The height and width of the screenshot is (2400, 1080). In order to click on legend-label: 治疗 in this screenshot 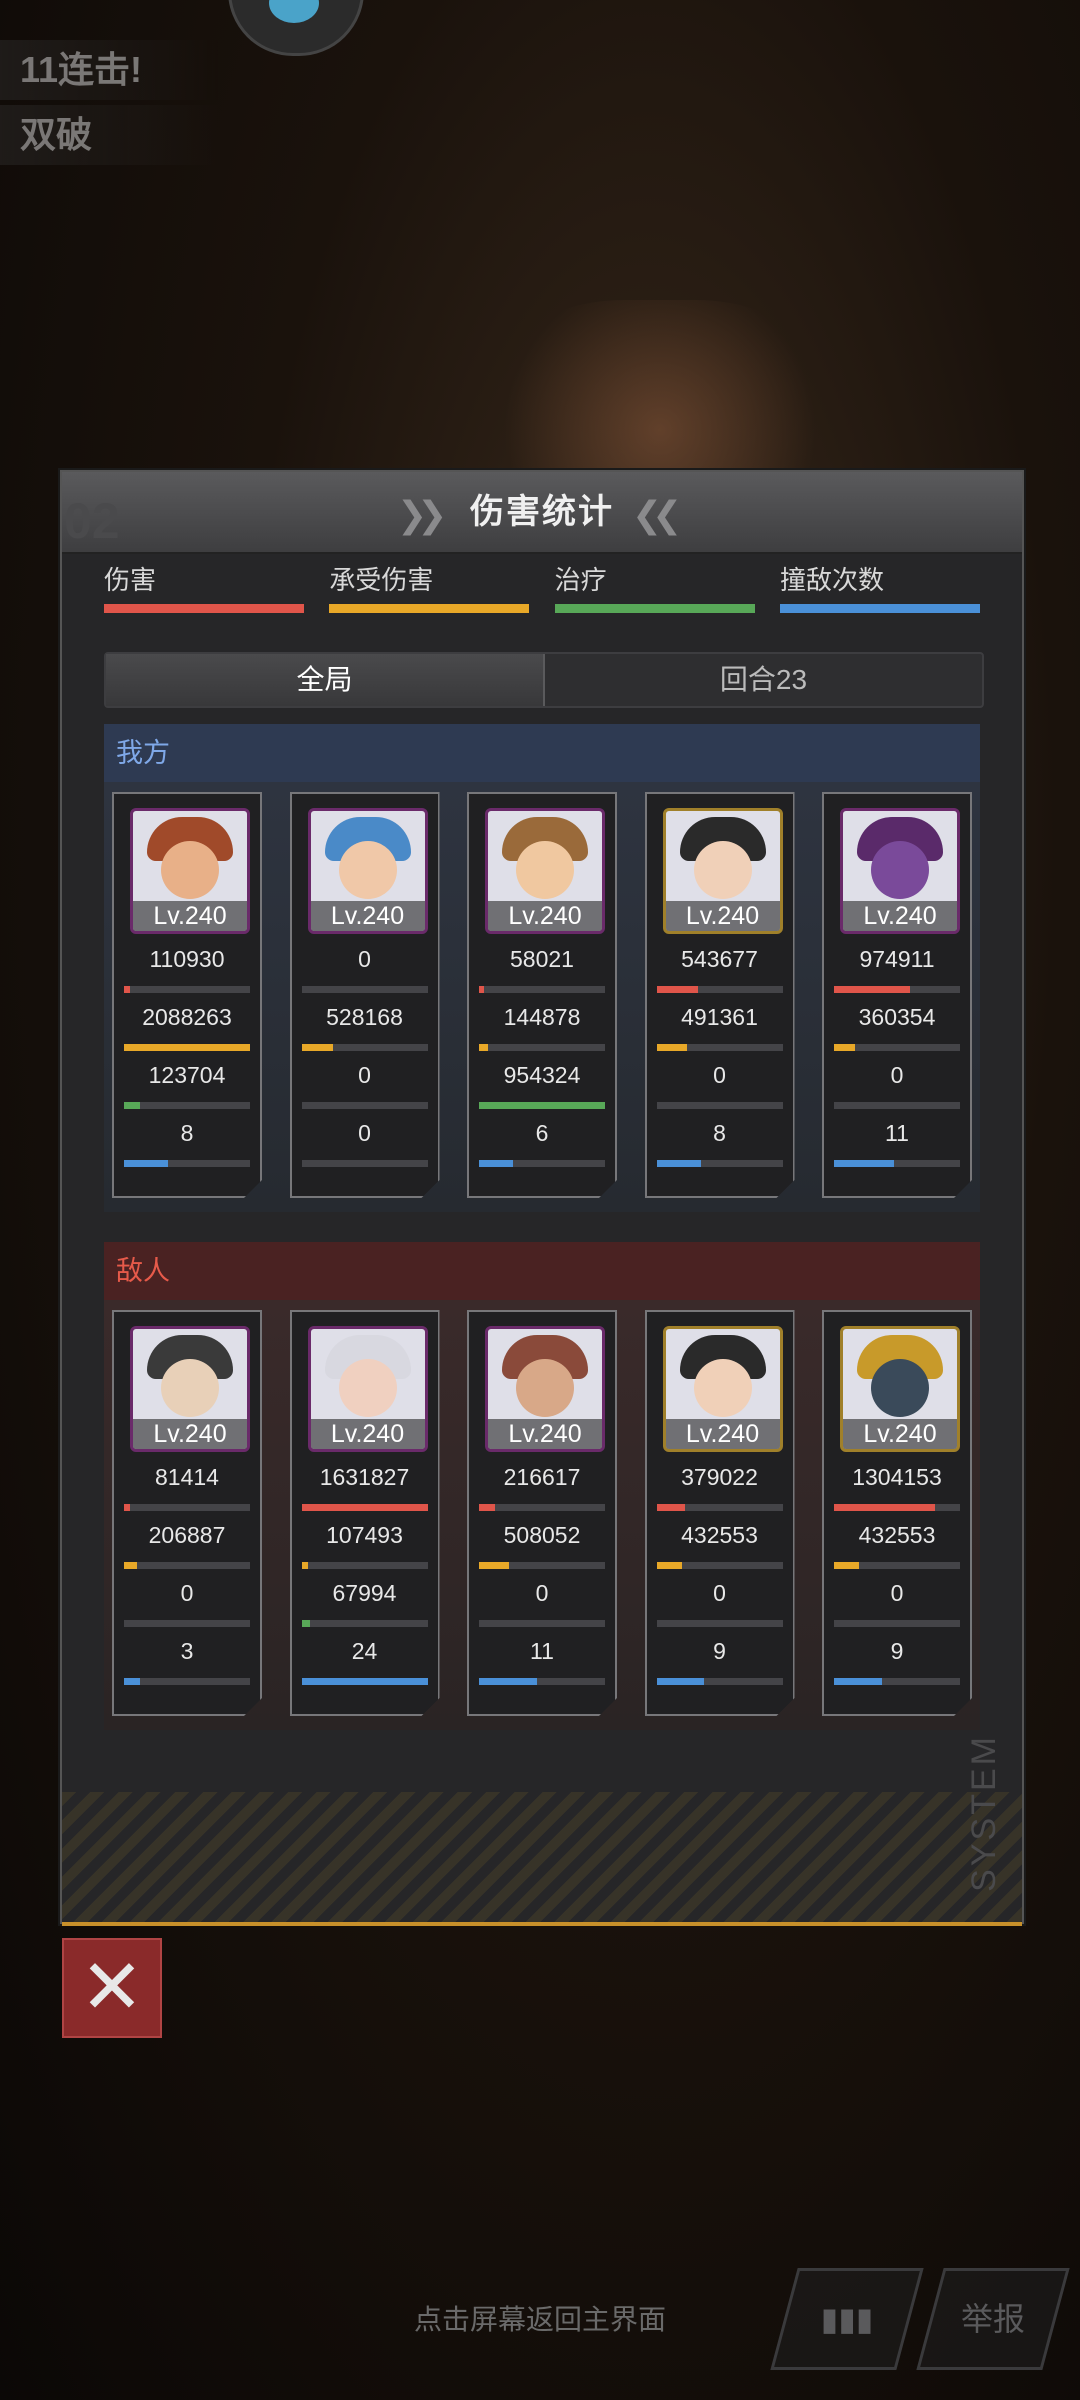, I will do `click(580, 580)`.